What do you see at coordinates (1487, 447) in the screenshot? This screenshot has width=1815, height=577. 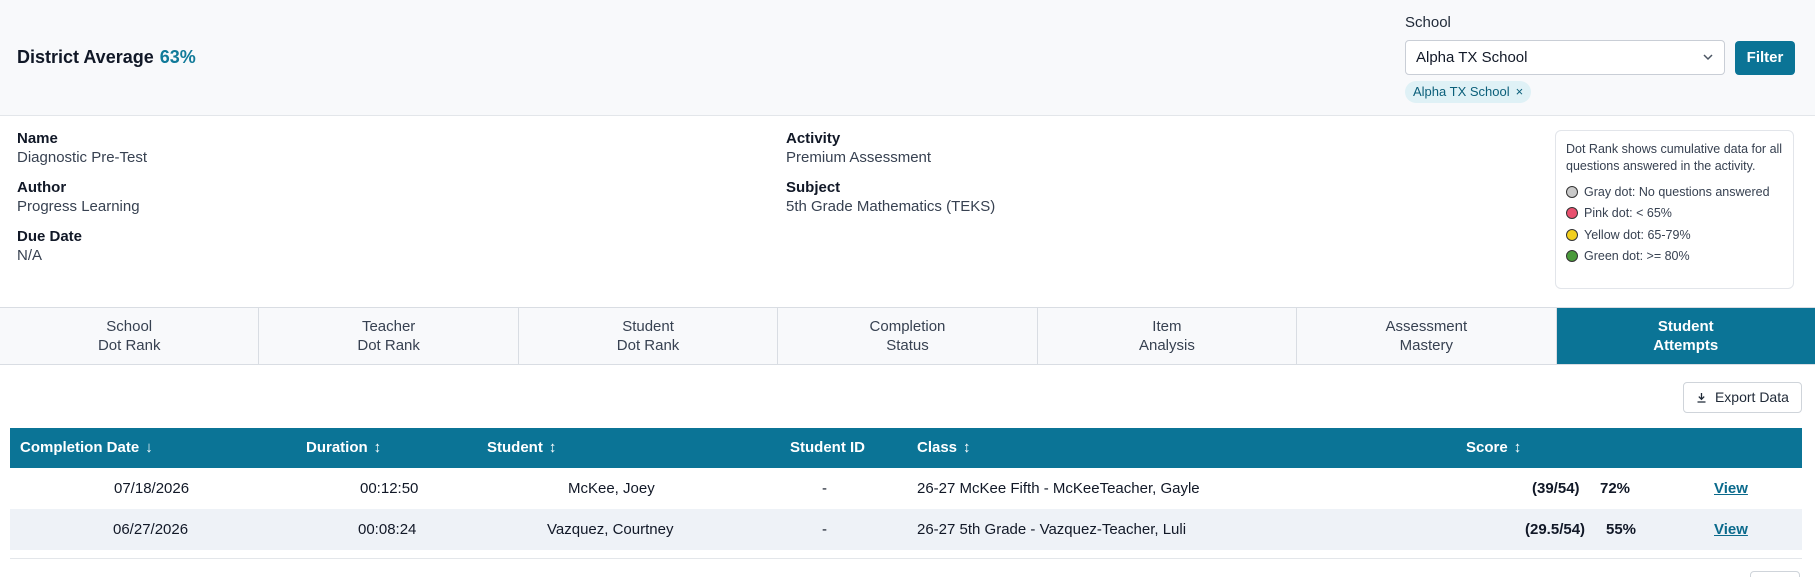 I see `header-label: Score` at bounding box center [1487, 447].